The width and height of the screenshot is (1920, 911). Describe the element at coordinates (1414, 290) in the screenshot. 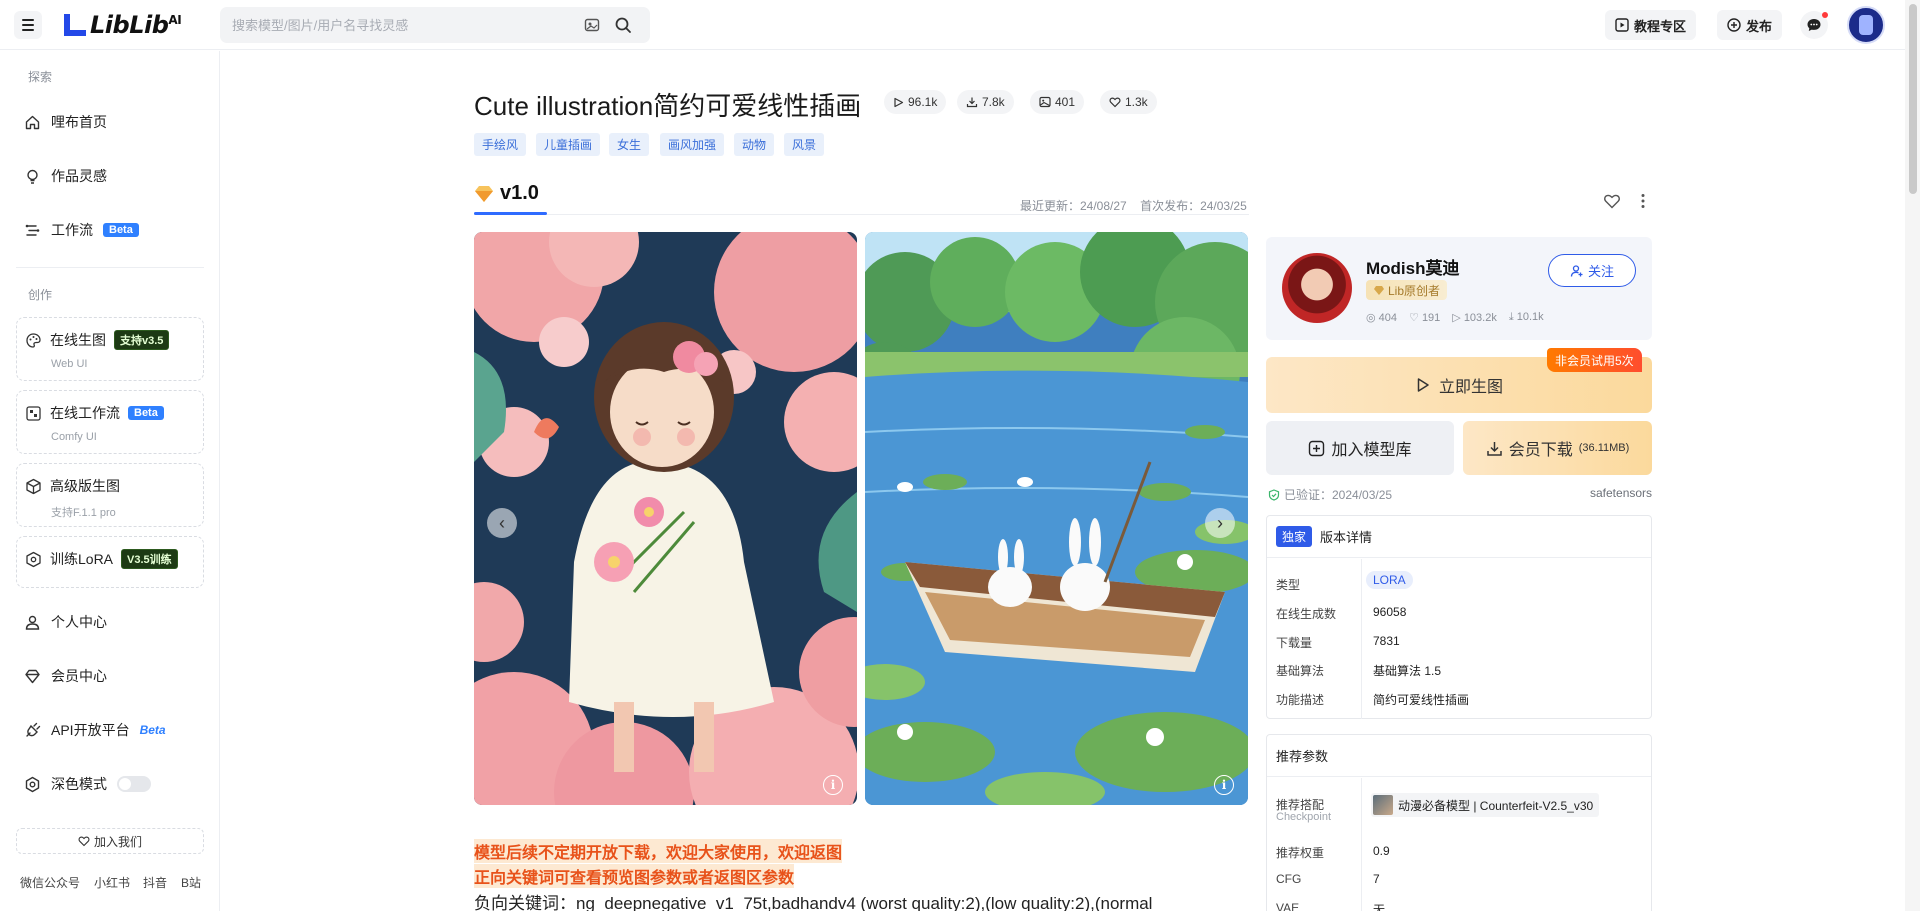

I see `creator-badge-label: Lib原创者` at that location.